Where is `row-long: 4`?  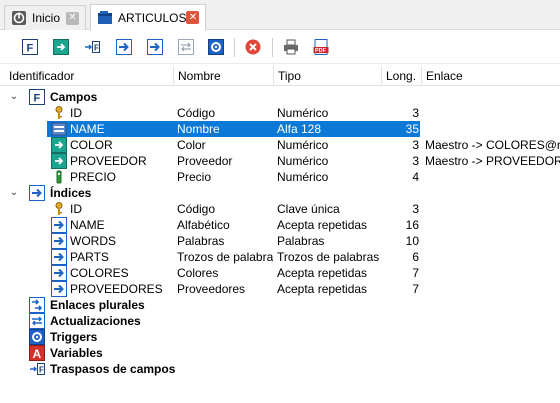 row-long: 4 is located at coordinates (415, 177).